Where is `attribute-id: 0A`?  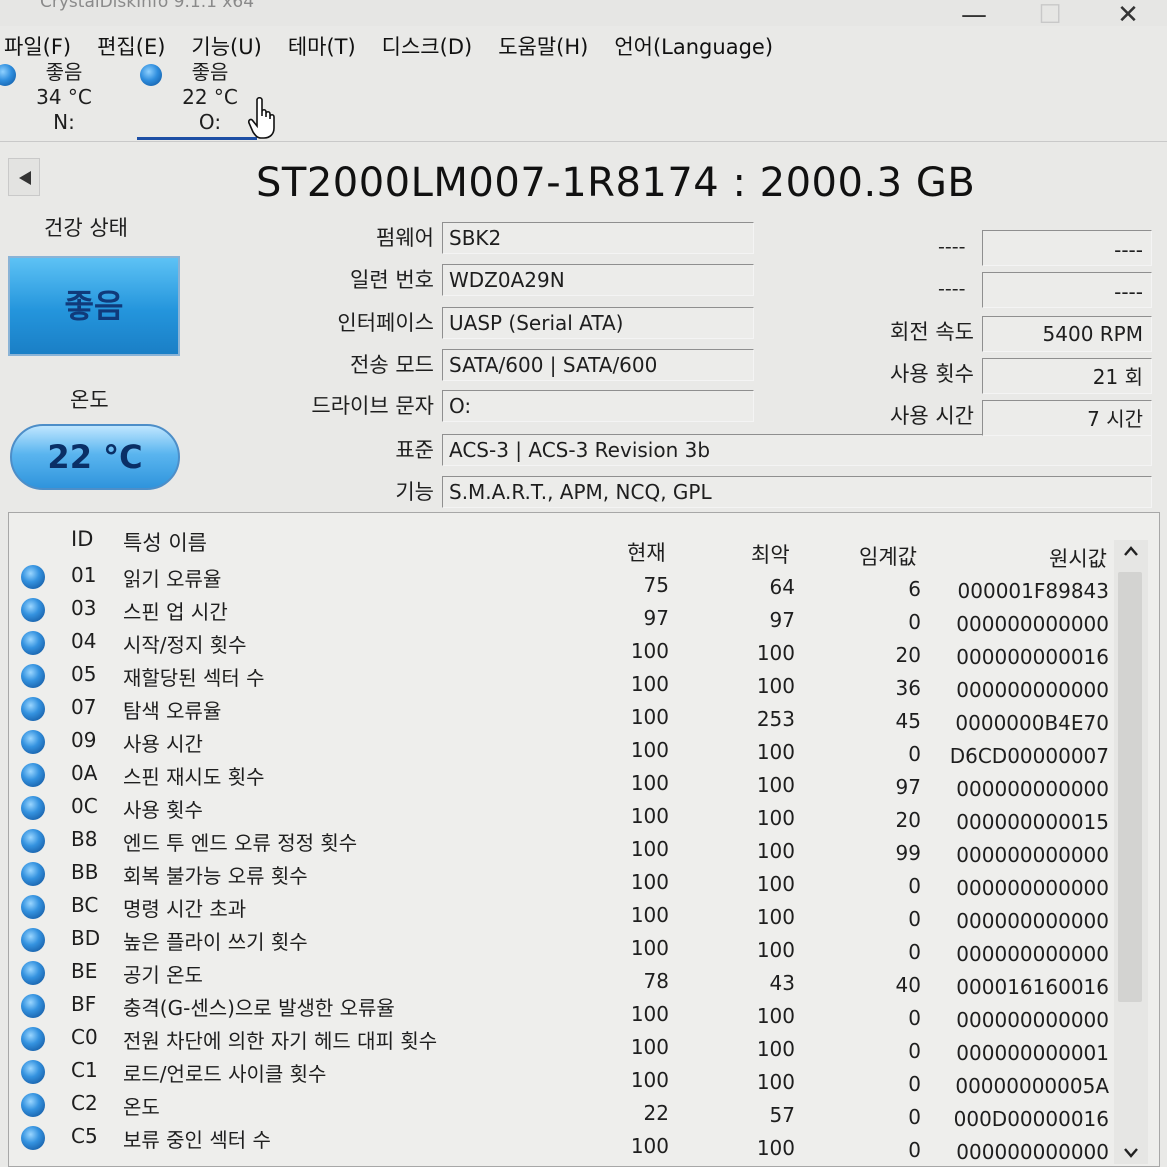
attribute-id: 0A is located at coordinates (84, 773).